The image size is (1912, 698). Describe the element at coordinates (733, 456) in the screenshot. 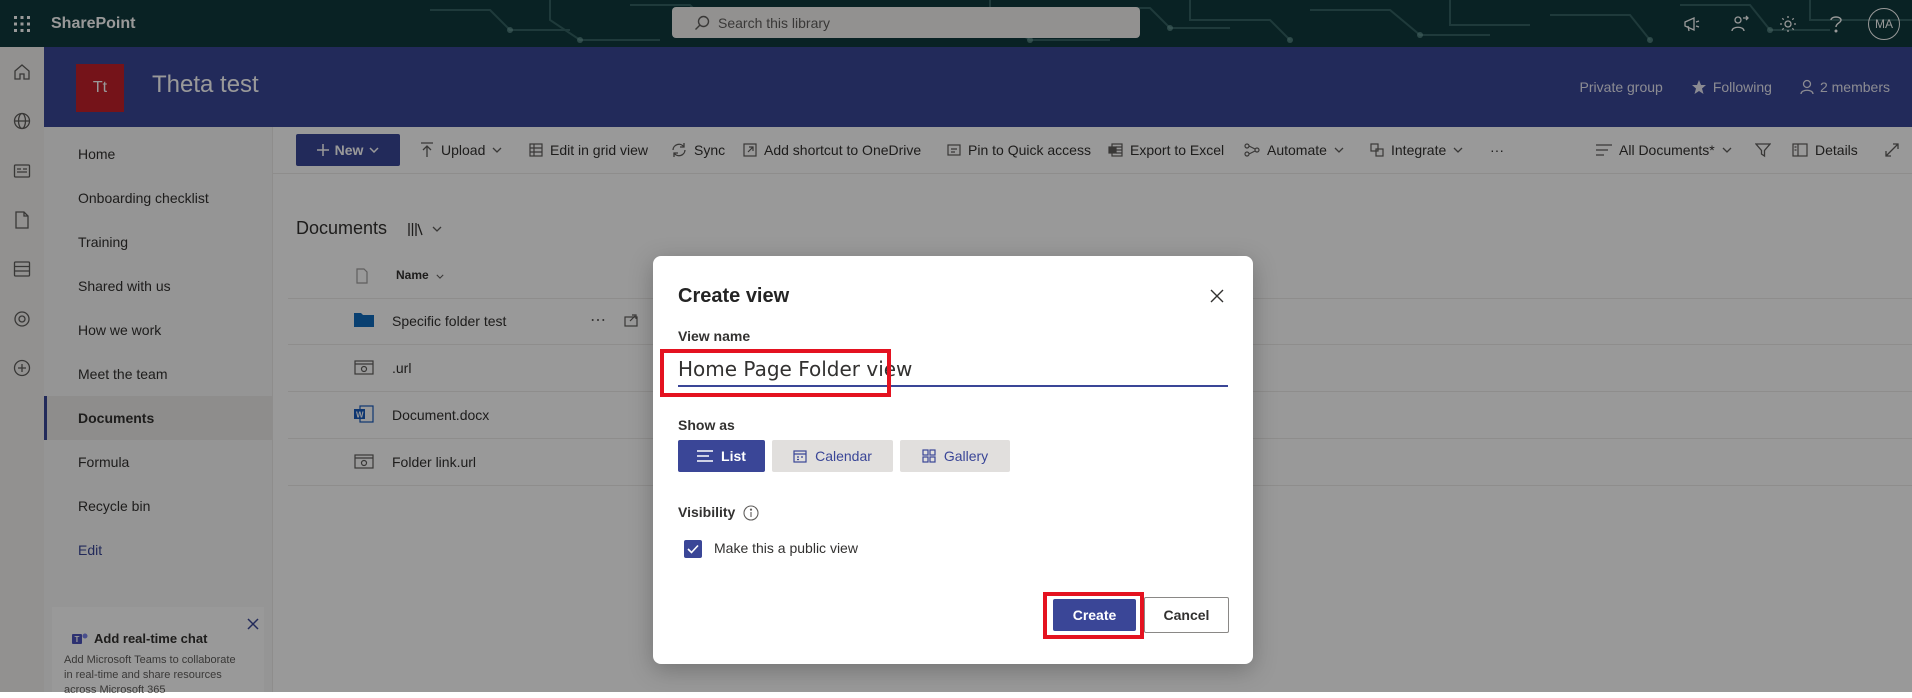

I see `show-as-list-label: List` at that location.